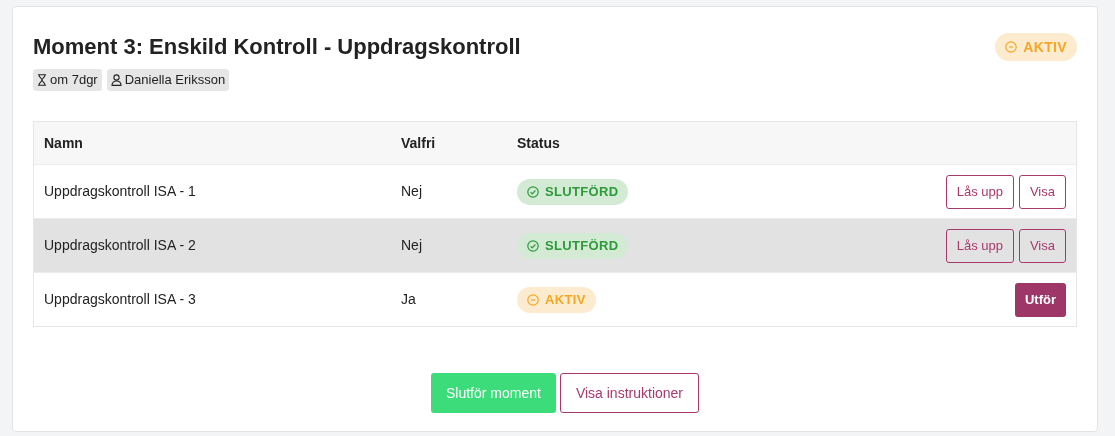 Image resolution: width=1115 pixels, height=436 pixels. I want to click on table-cell-text: Ja, so click(409, 299).